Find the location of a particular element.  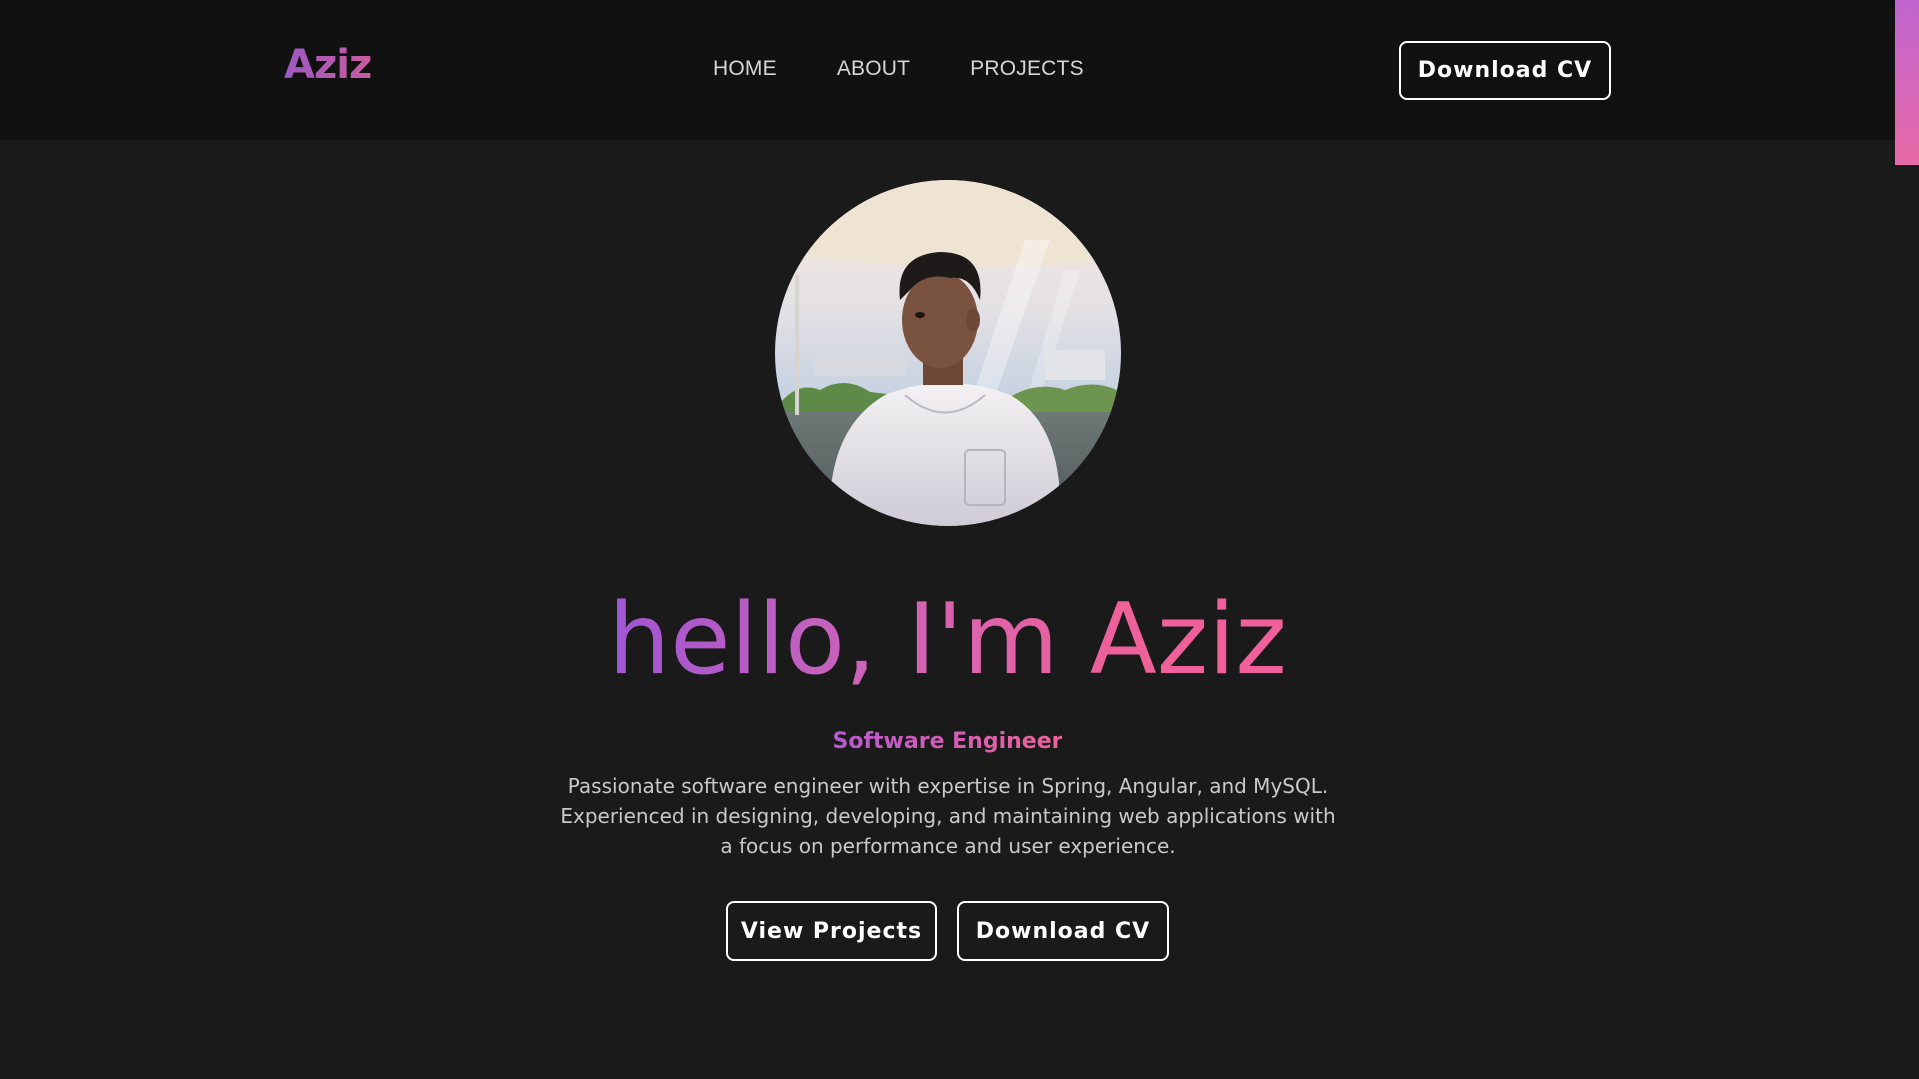

site-header: Aziz HOME ABOUT PROJECTS Download CV is located at coordinates (959, 70).